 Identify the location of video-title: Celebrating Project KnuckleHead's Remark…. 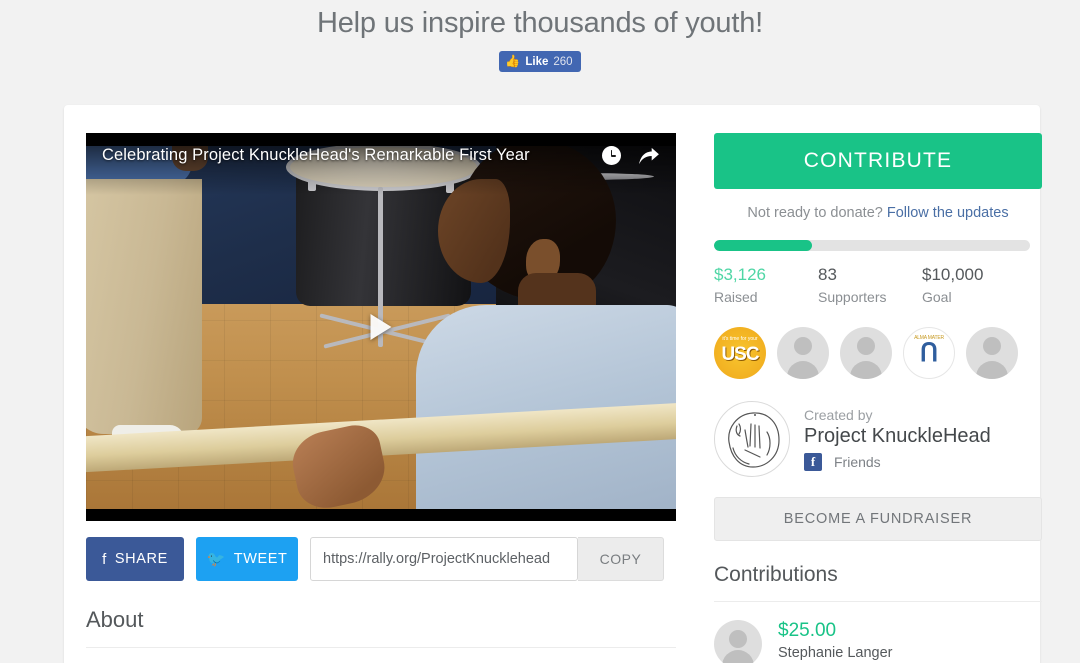
(316, 155).